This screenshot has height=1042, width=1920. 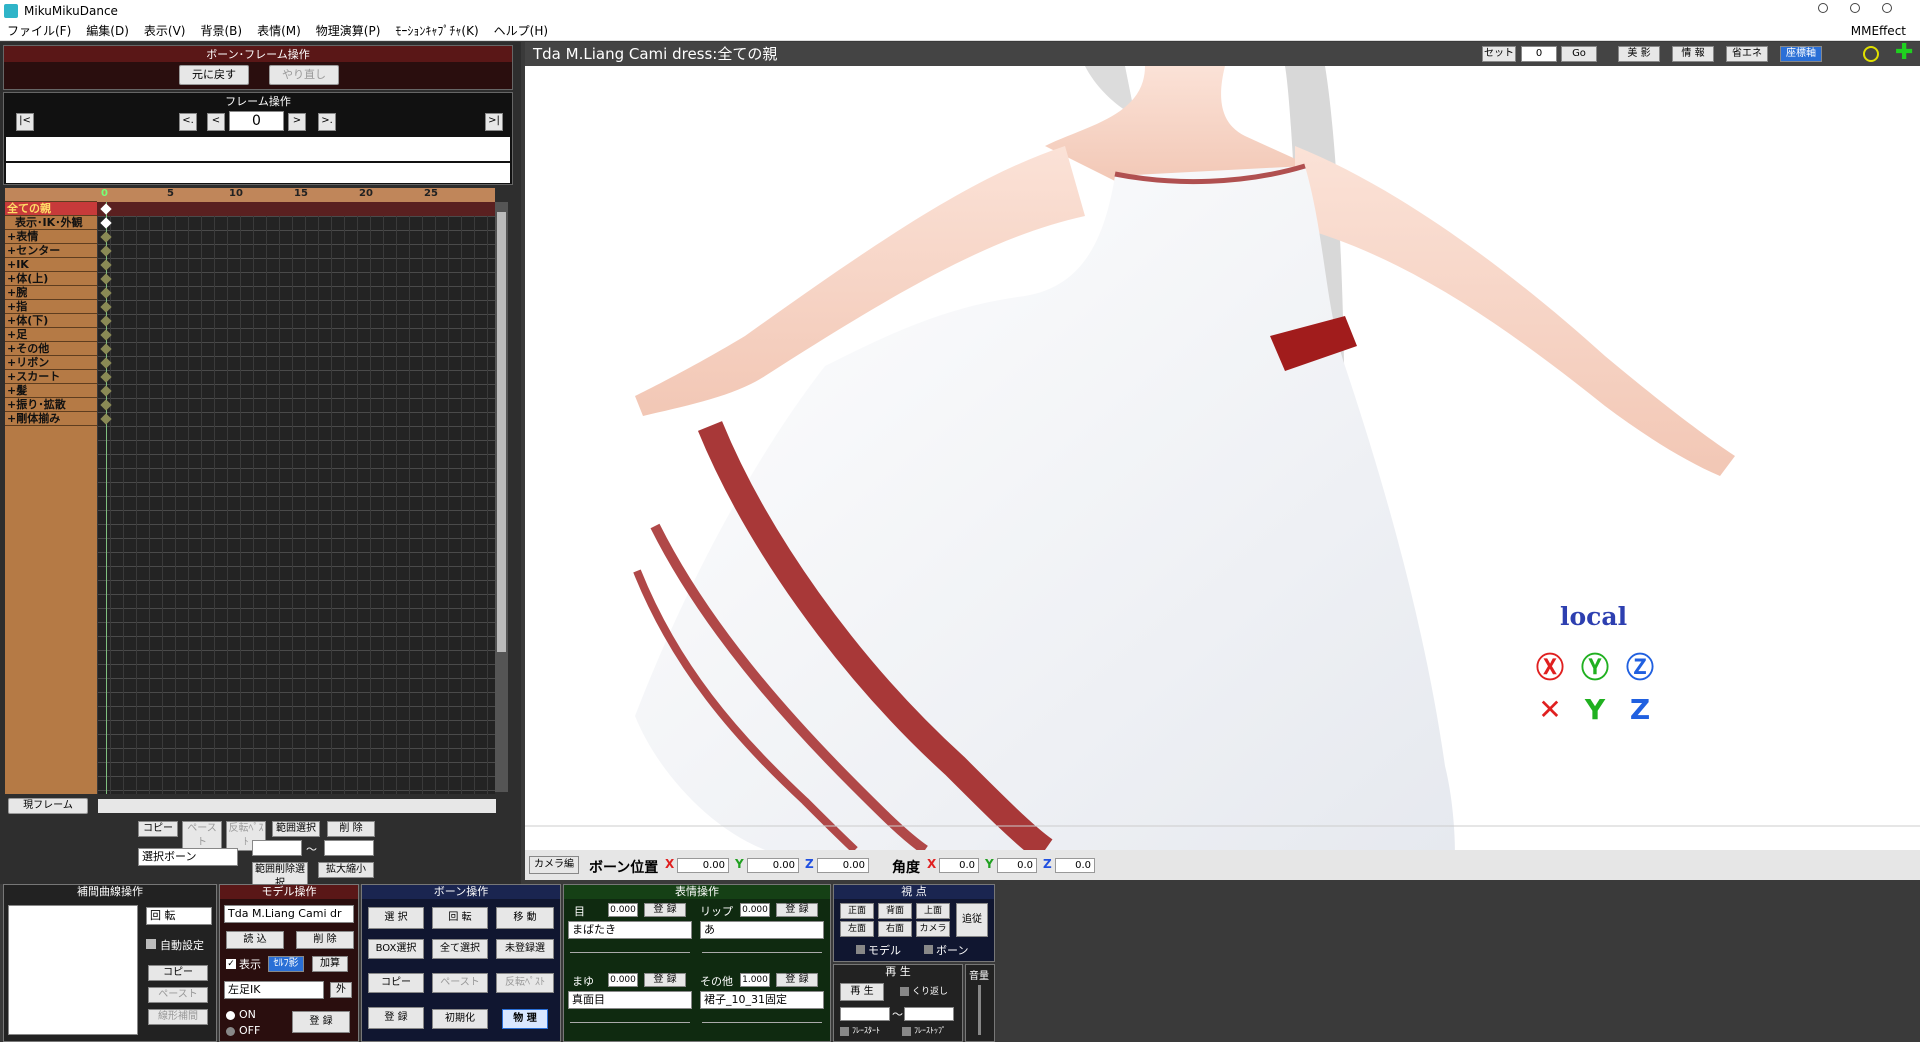 I want to click on brow-dropdown: 真面目, so click(x=630, y=1000).